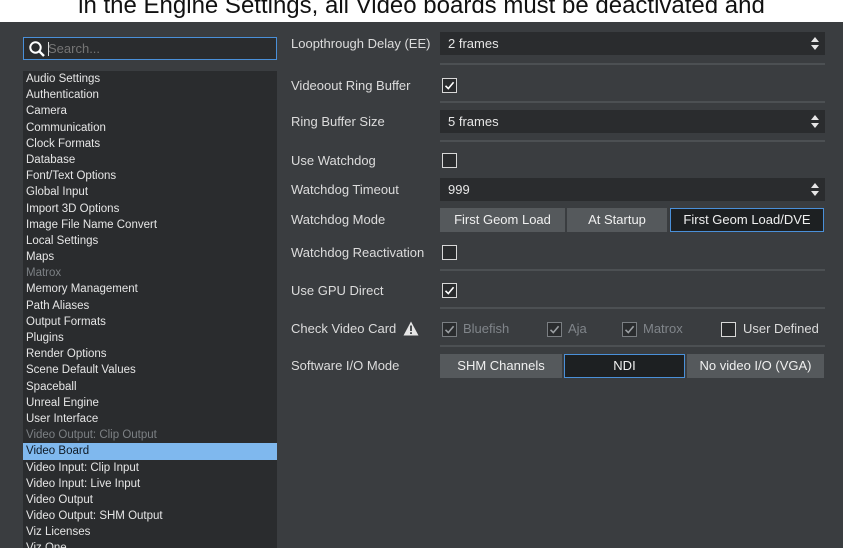  Describe the element at coordinates (44, 273) in the screenshot. I see `sidebar-item: Matrox` at that location.